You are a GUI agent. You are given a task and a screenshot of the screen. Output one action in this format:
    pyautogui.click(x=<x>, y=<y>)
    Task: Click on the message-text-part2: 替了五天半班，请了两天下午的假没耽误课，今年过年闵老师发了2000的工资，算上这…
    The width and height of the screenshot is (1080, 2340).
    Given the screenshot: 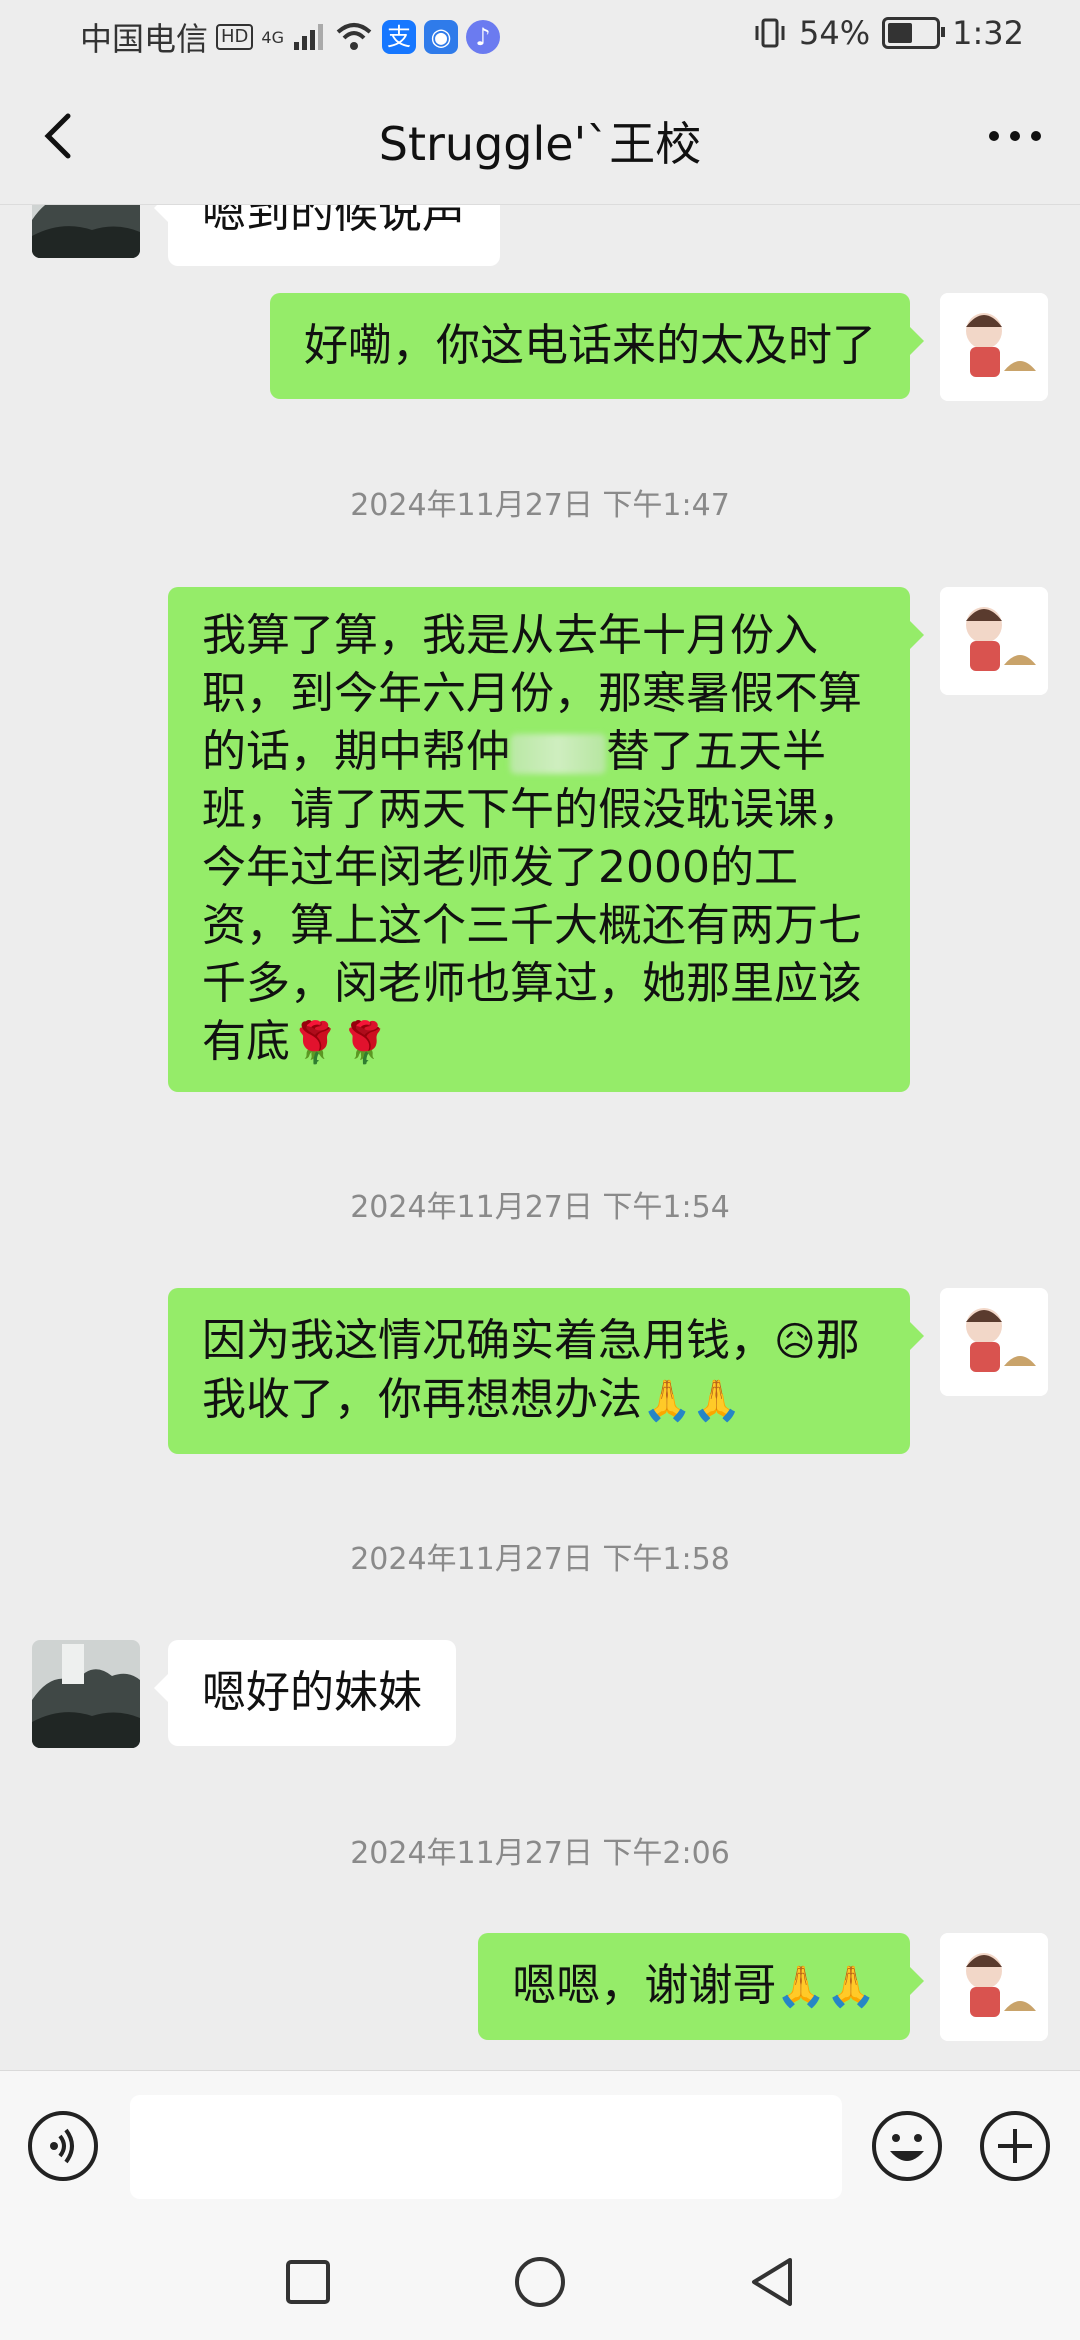 What is the action you would take?
    pyautogui.click(x=532, y=896)
    